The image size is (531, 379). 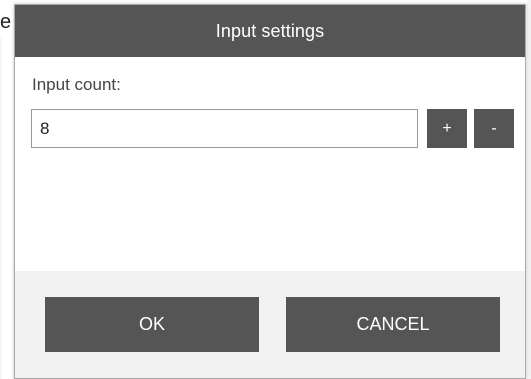 I want to click on background-edge-left, so click(x=1, y=208).